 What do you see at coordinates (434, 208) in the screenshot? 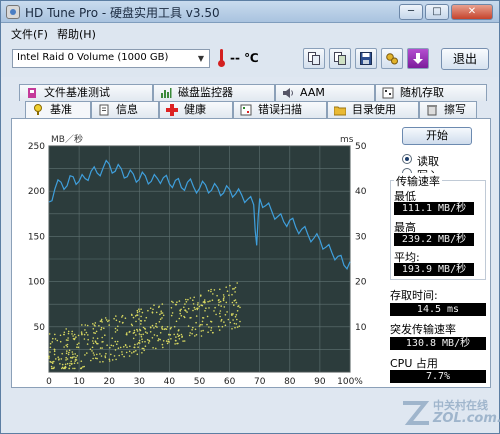
I see `min-value: 111.1 MB/秒` at bounding box center [434, 208].